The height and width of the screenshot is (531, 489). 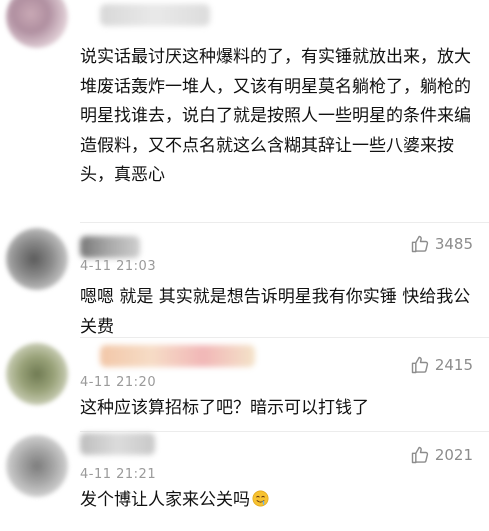 I want to click on like-count: 2021, so click(x=453, y=455).